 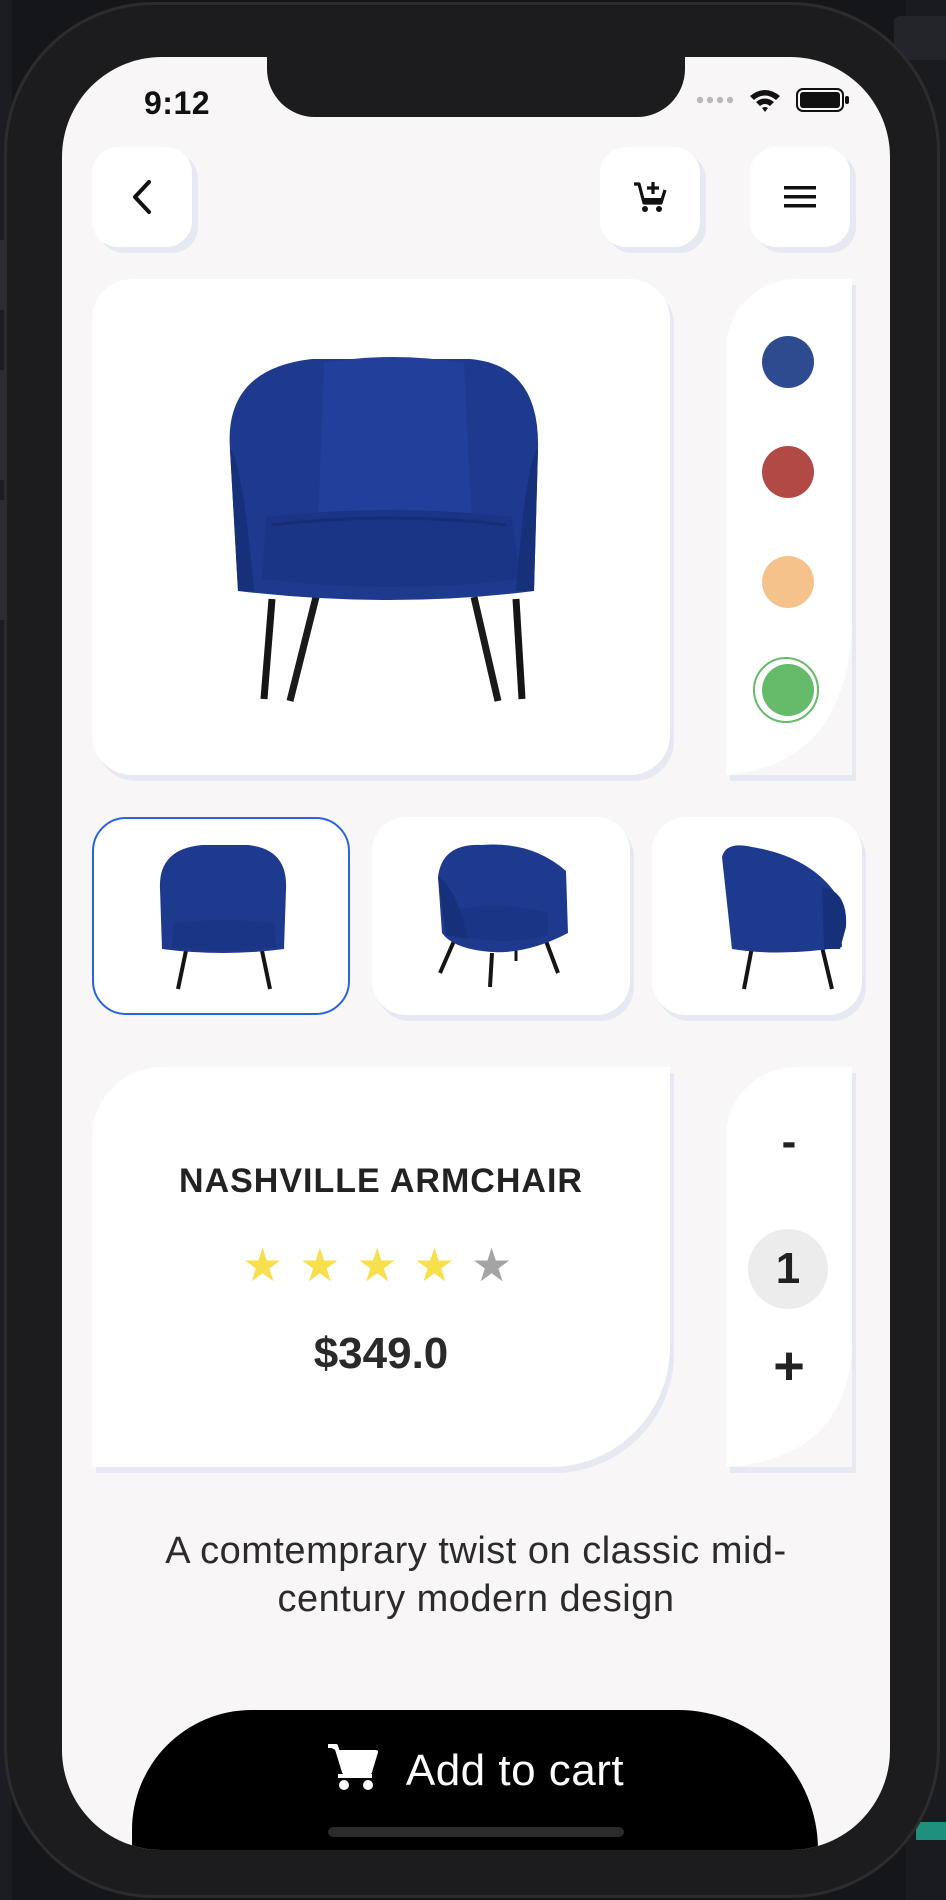 What do you see at coordinates (381, 1181) in the screenshot?
I see `product-title: NASHVILLE ARMCHAIR` at bounding box center [381, 1181].